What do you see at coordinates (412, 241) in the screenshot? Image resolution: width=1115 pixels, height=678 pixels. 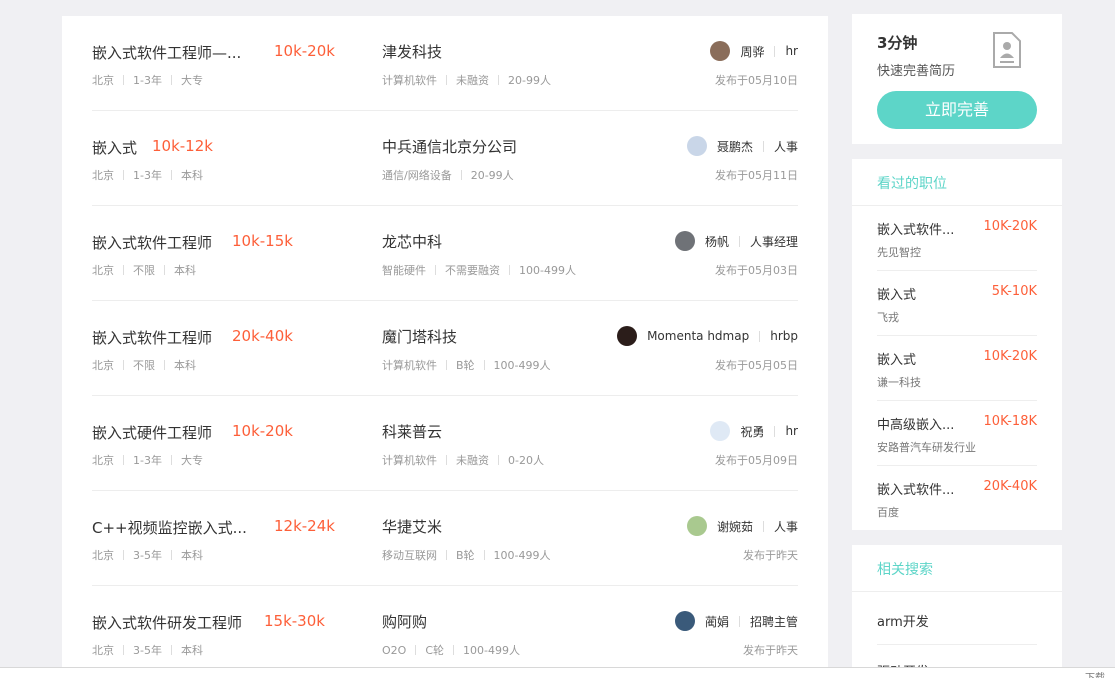 I see `company-name: 龙芯中科` at bounding box center [412, 241].